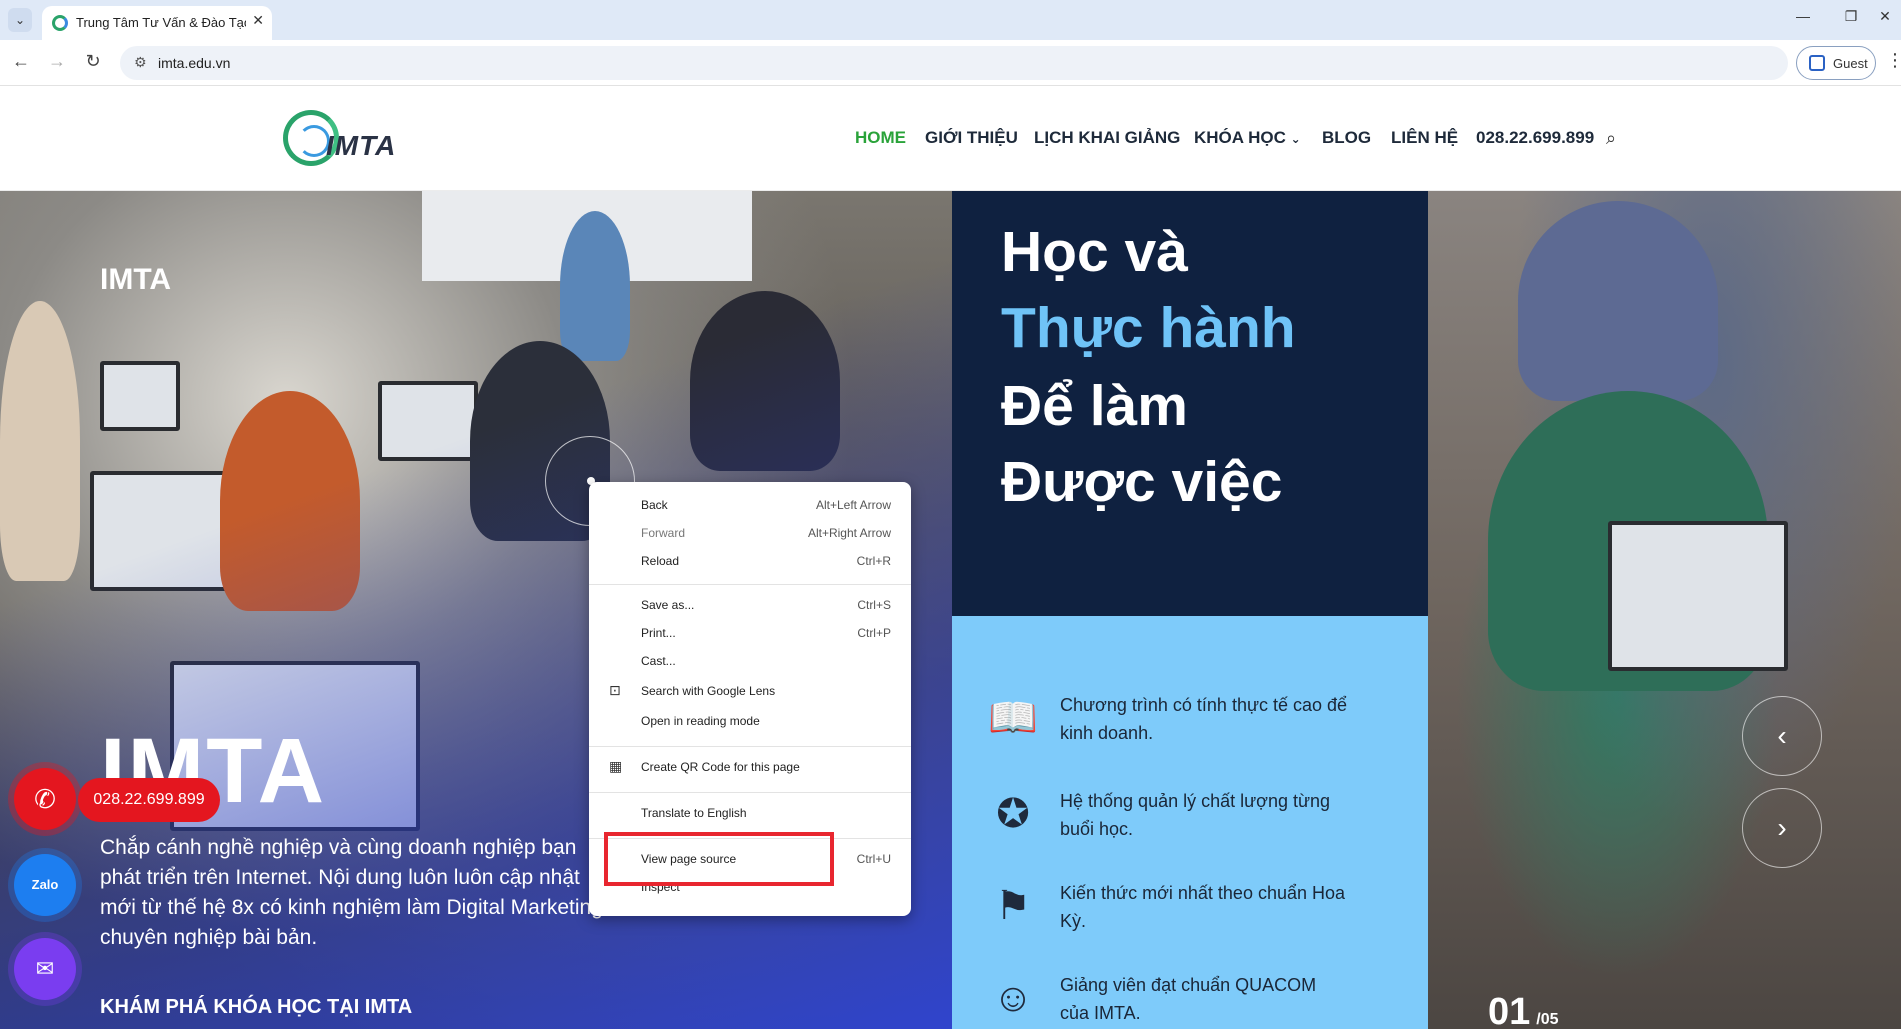 The width and height of the screenshot is (1901, 1029). I want to click on feature-item: Kiến thức mới nhất theo chuẩn Hoa Kỳ., so click(1203, 907).